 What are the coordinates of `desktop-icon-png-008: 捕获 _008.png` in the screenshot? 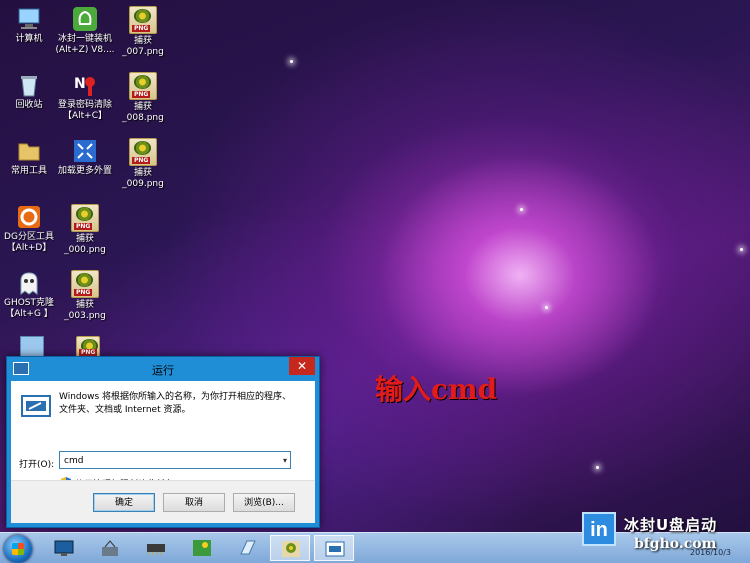 It's located at (143, 98).